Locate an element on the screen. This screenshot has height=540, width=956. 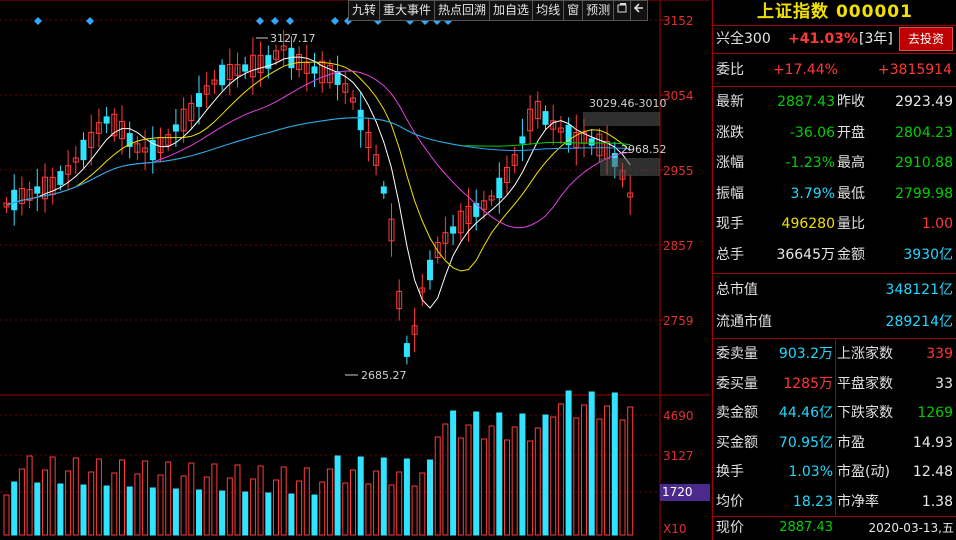
forecast-button: 预测 is located at coordinates (598, 10).